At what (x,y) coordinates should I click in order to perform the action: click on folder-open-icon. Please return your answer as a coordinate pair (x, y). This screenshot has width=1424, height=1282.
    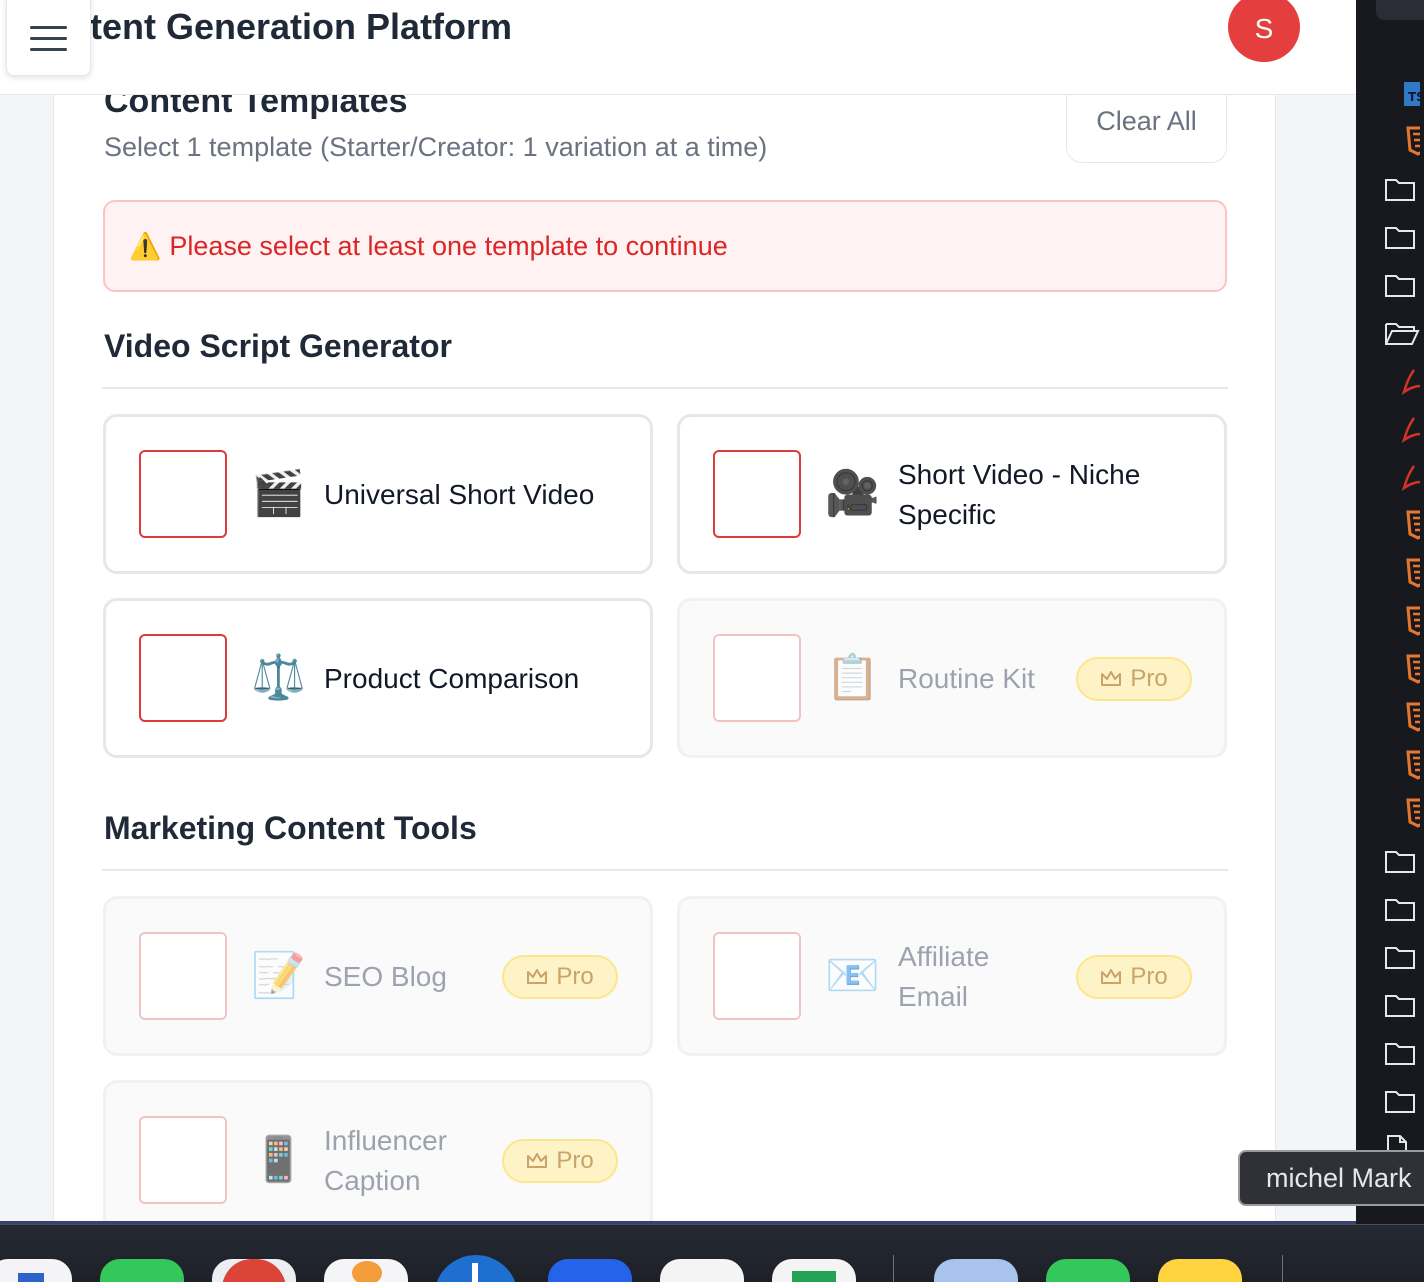
    Looking at the image, I should click on (1402, 332).